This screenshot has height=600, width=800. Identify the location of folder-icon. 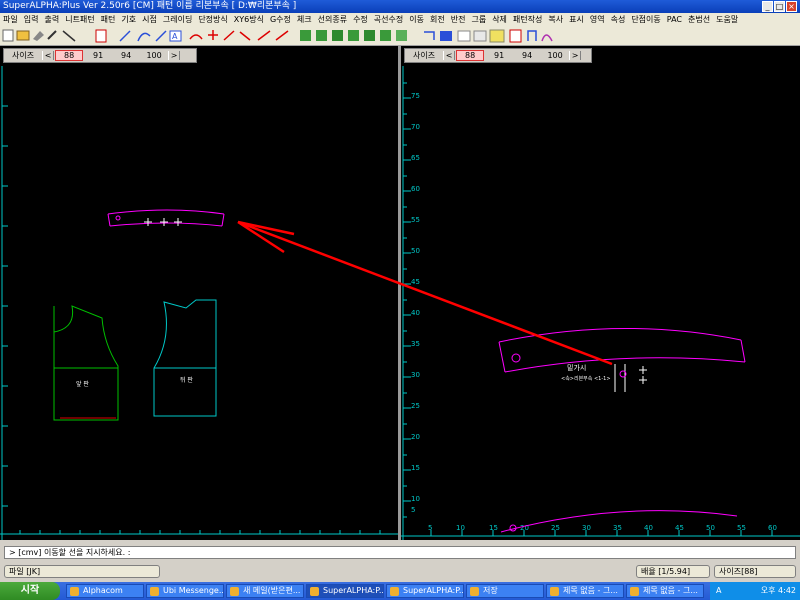
(474, 591).